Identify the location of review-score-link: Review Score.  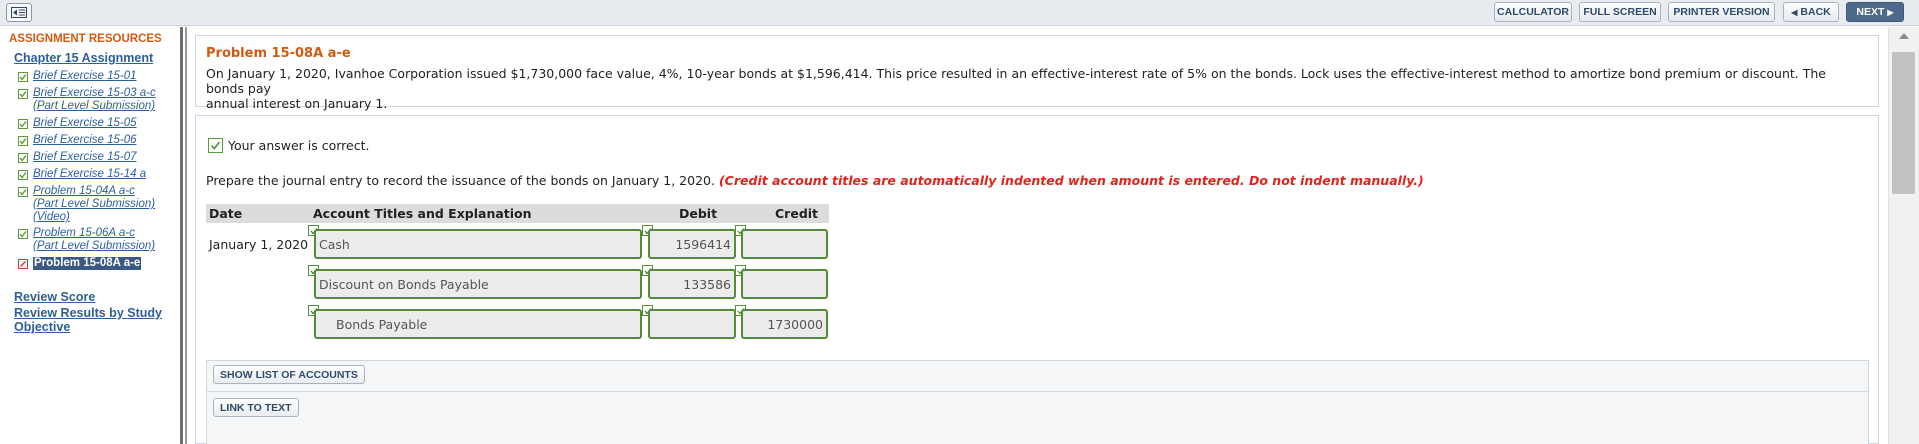
(54, 297).